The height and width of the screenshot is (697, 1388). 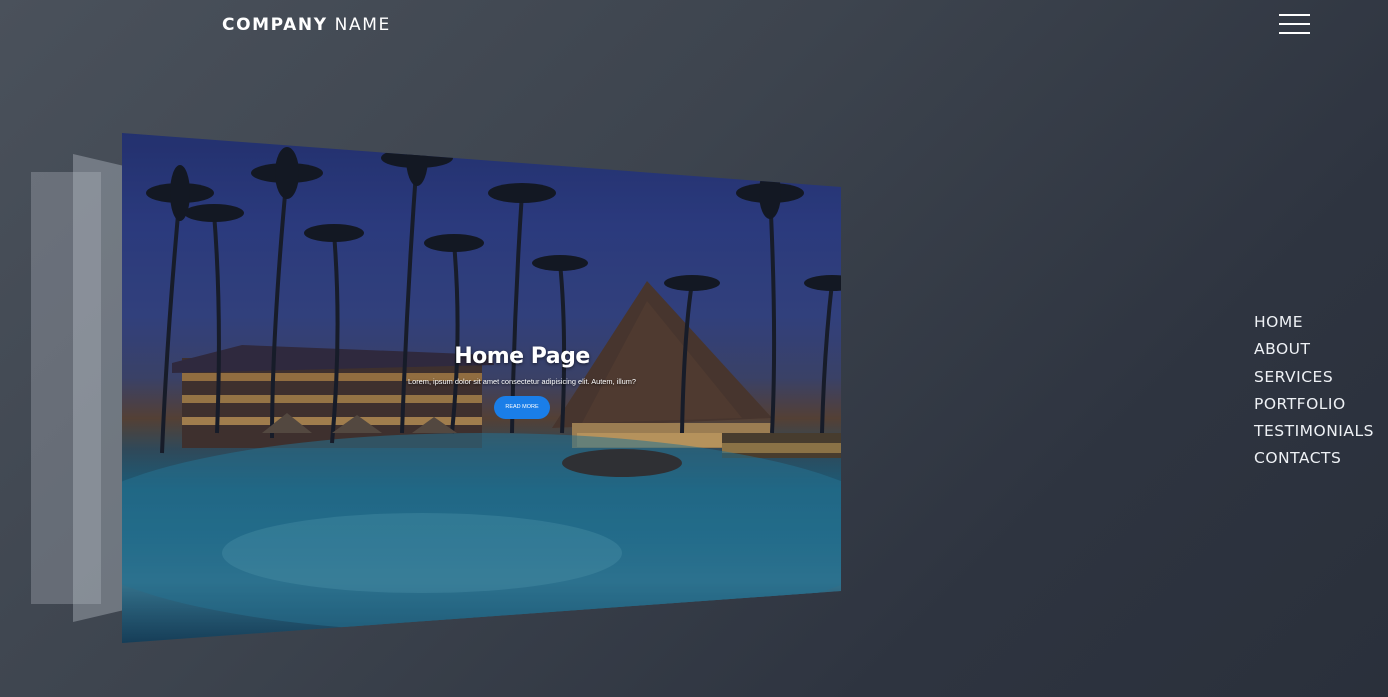 I want to click on logo-light-text: NAME, so click(x=359, y=25).